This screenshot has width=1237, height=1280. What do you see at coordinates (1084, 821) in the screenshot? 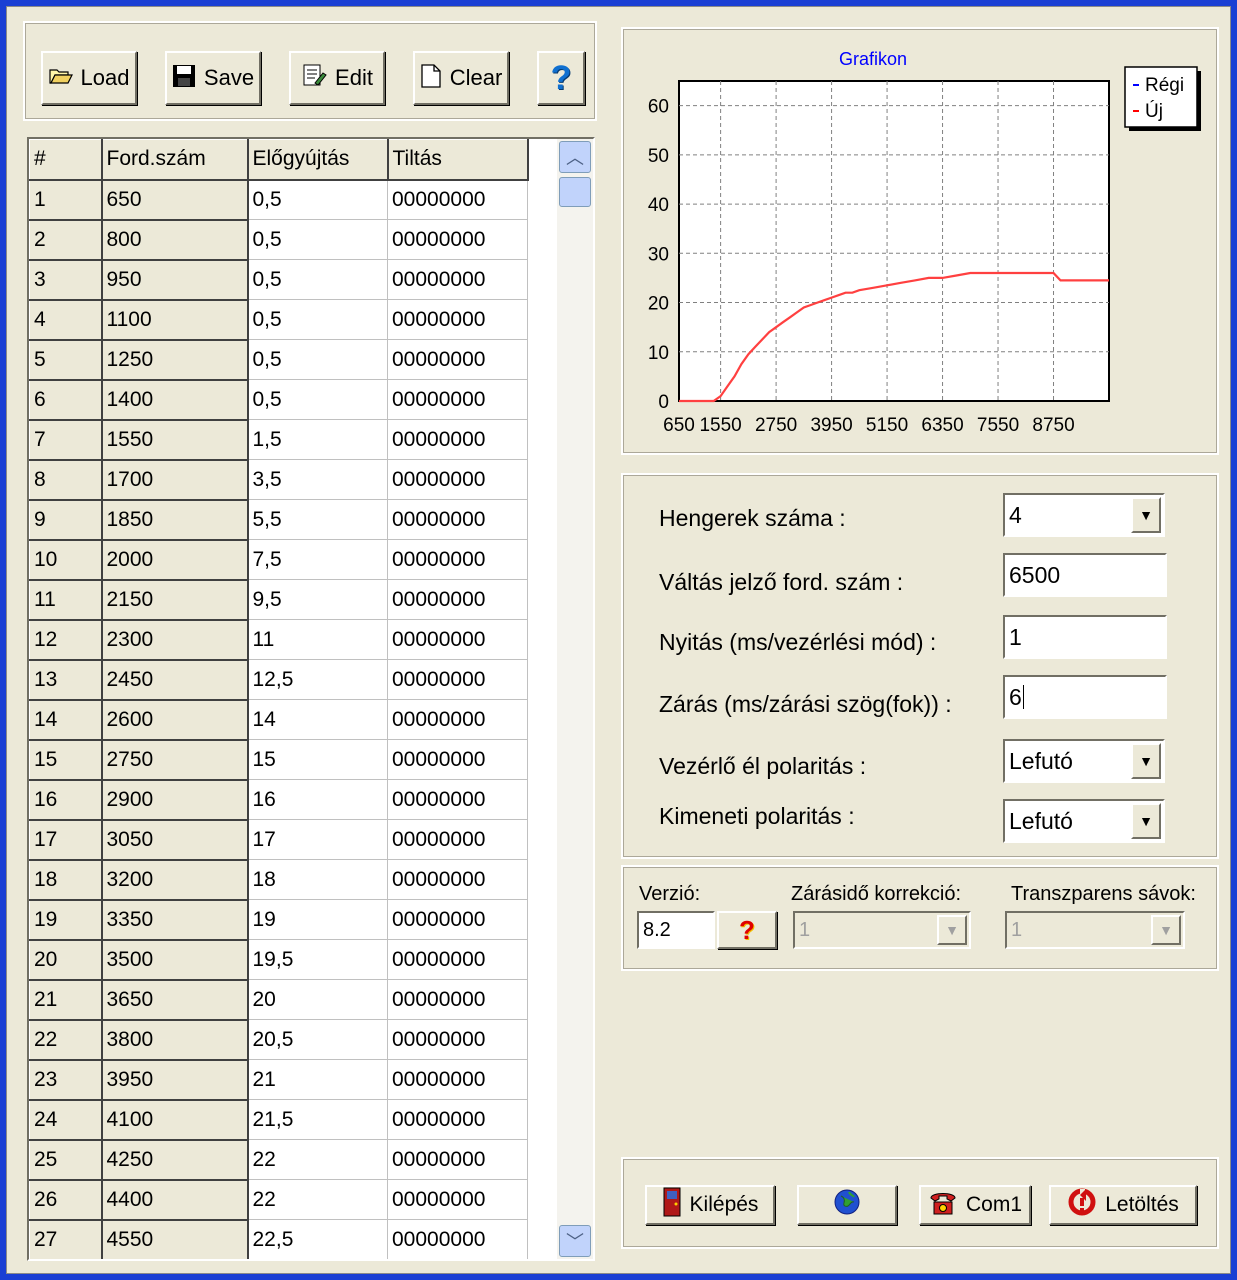
I see `output-polarity-select: Lefutó ▼` at bounding box center [1084, 821].